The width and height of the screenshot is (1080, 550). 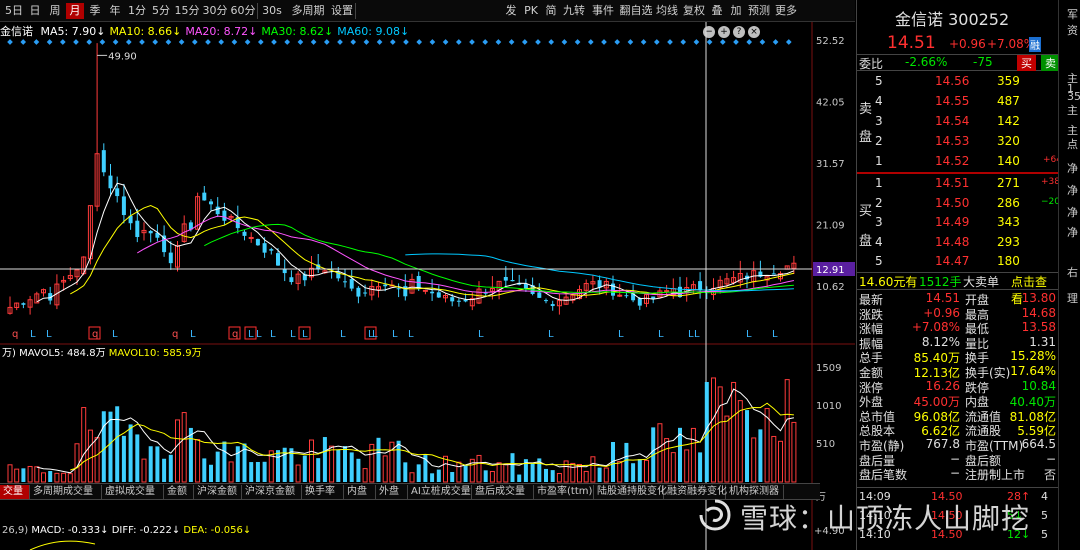 What do you see at coordinates (630, 492) in the screenshot?
I see `indicator-tab-12: 陆股通持股变化` at bounding box center [630, 492].